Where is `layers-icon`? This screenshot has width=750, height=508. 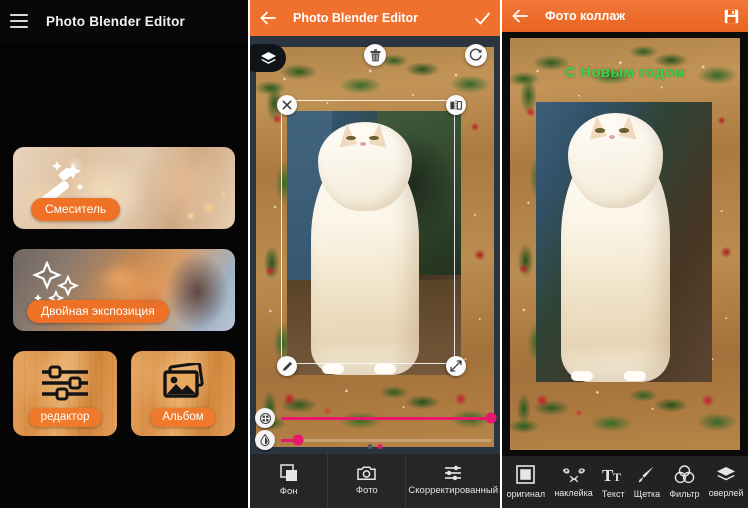 layers-icon is located at coordinates (268, 58).